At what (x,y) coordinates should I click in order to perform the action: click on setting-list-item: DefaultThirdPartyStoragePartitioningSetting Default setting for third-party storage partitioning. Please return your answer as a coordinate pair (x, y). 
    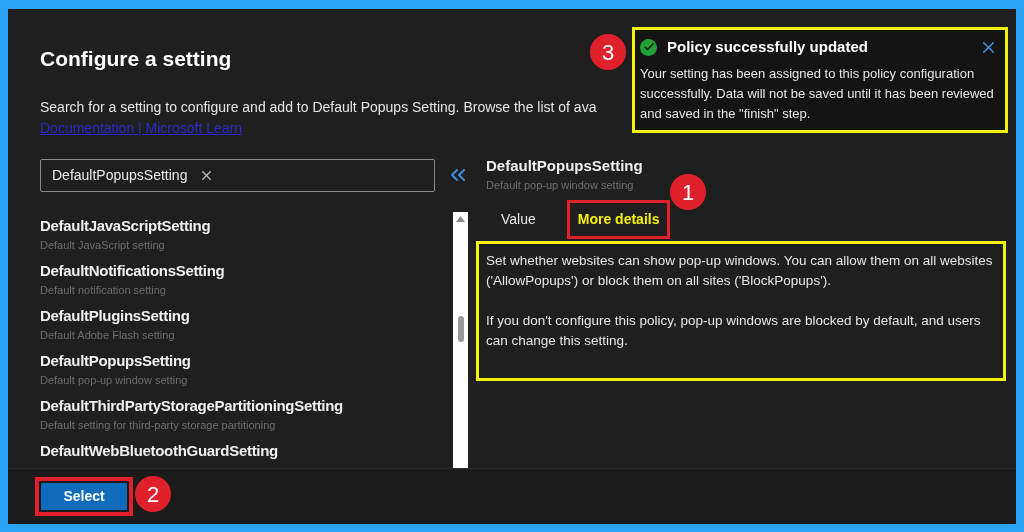
    Looking at the image, I should click on (191, 414).